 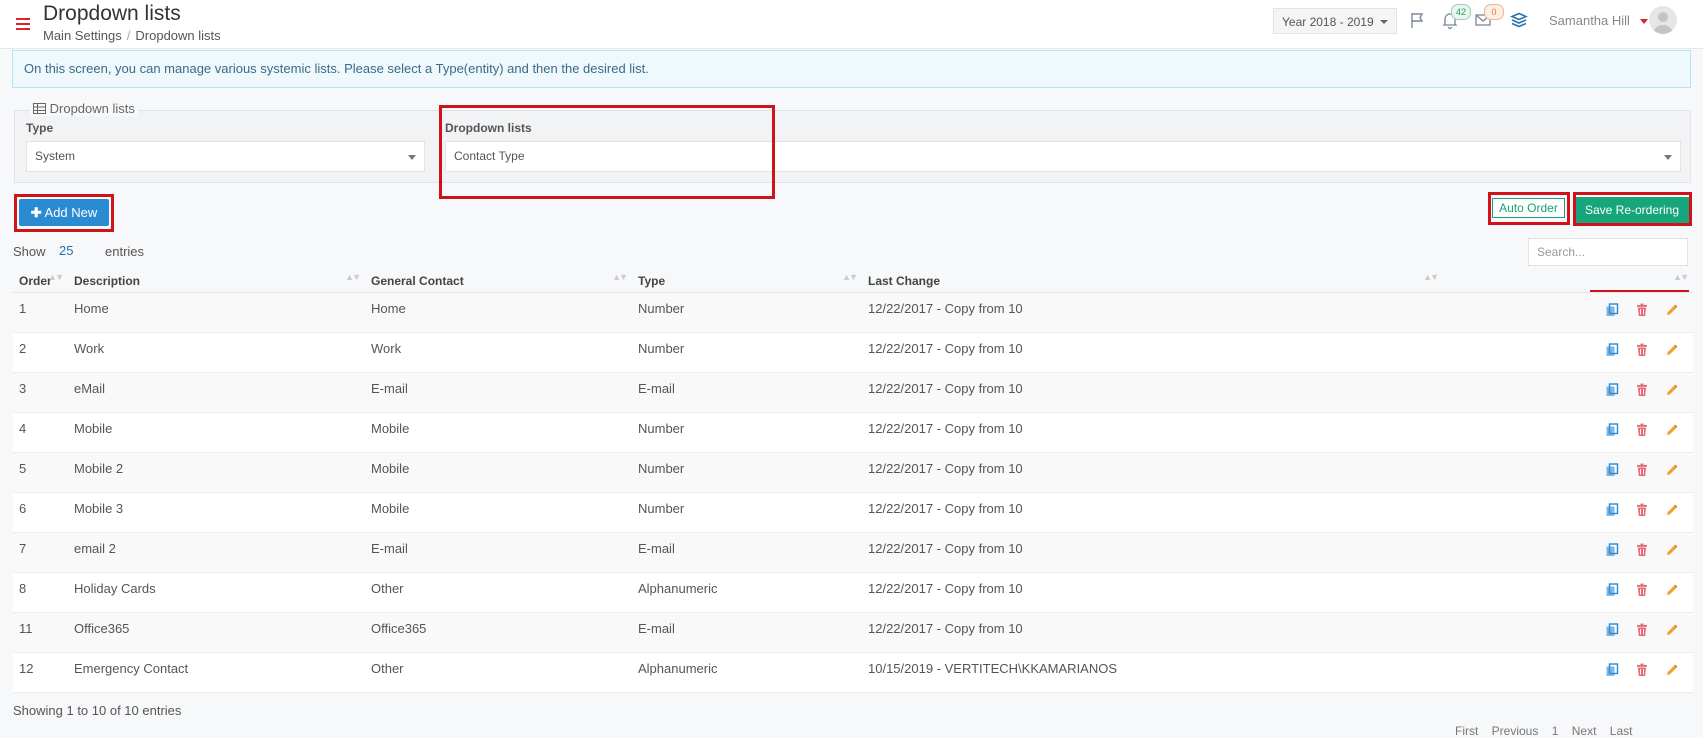 What do you see at coordinates (225, 156) in the screenshot?
I see `type-select: System` at bounding box center [225, 156].